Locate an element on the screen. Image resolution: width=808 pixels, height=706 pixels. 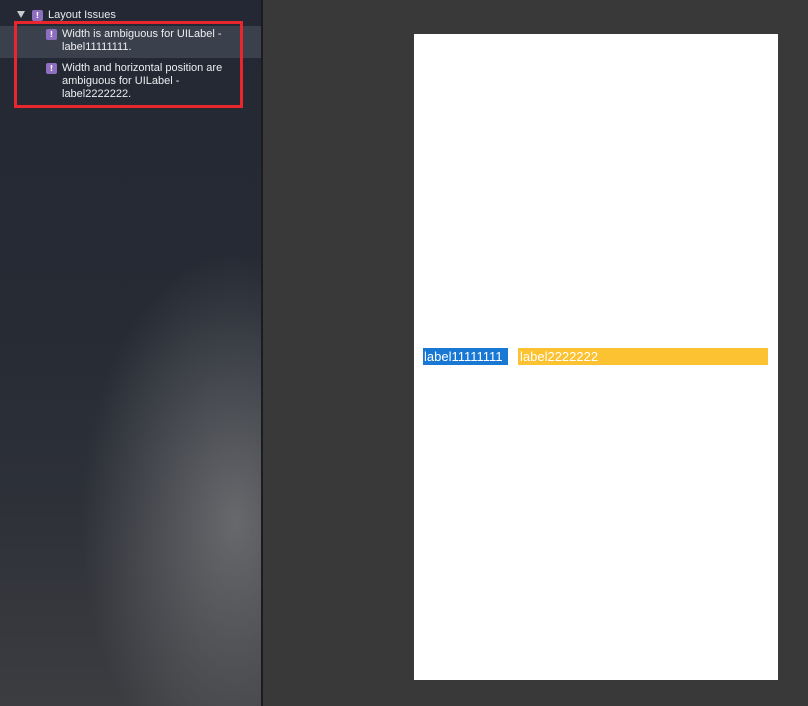
group-label: Layout Issues is located at coordinates (82, 15).